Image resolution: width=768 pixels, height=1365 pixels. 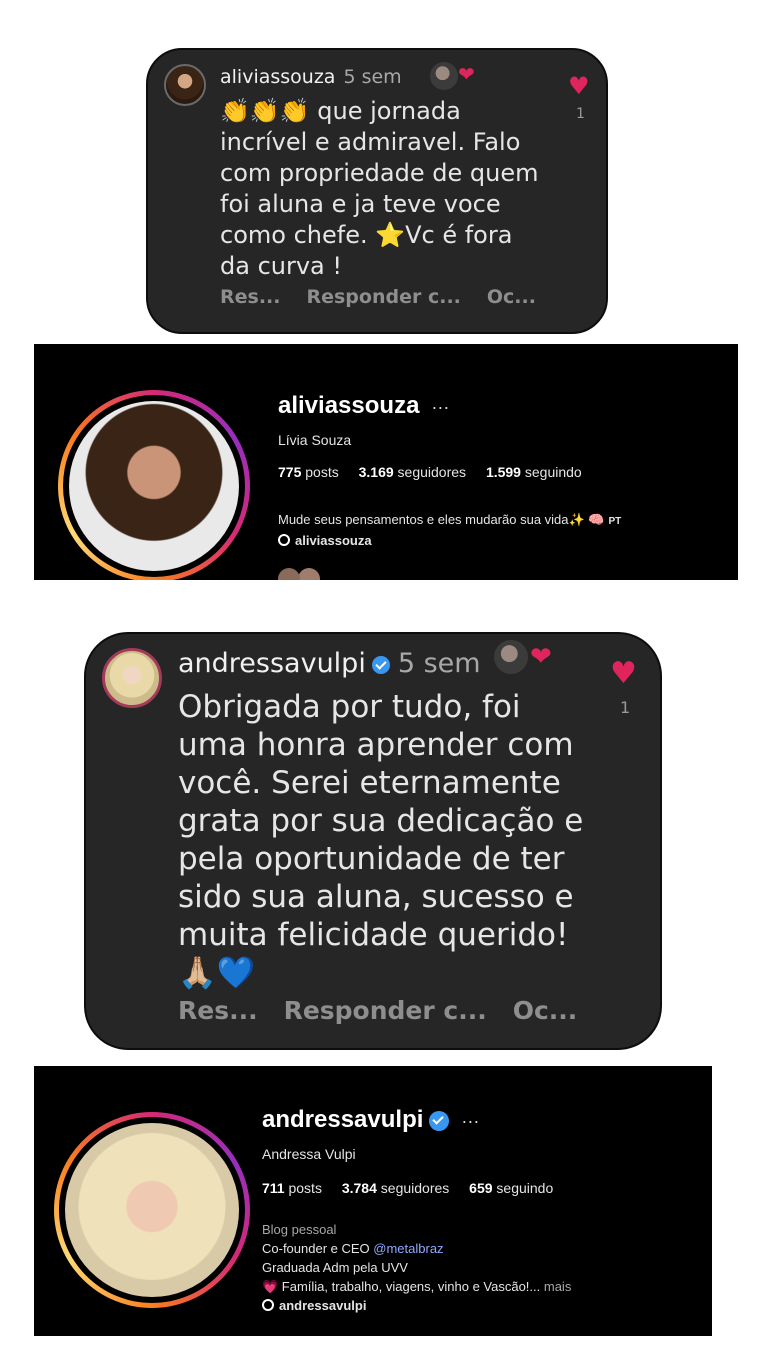 What do you see at coordinates (299, 1229) in the screenshot?
I see `profile-category: Blog pessoal` at bounding box center [299, 1229].